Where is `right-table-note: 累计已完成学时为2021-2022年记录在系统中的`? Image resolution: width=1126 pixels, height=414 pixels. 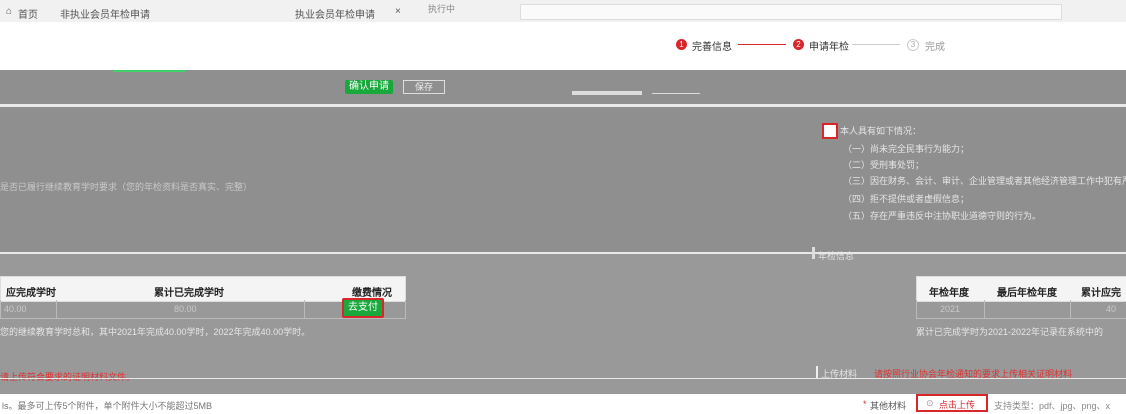
right-table-note: 累计已完成学时为2021-2022年记录在系统中的 is located at coordinates (1010, 332).